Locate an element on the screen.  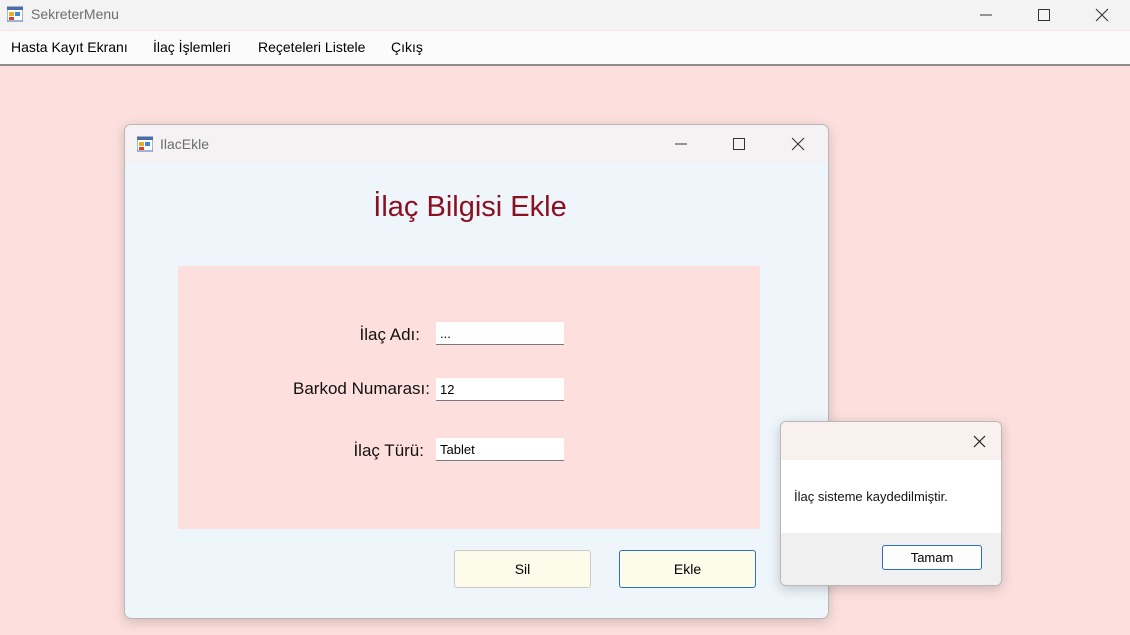
menu-item-cikis: Çıkış is located at coordinates (407, 47).